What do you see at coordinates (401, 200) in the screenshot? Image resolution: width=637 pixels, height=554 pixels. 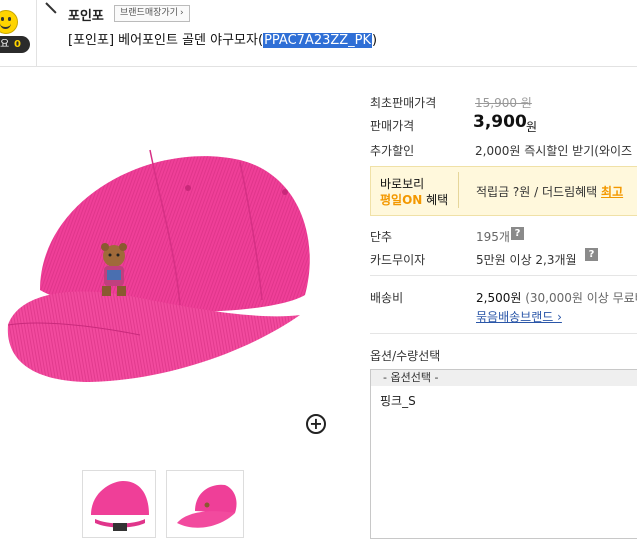 I see `promo-highlight: 평일ON` at bounding box center [401, 200].